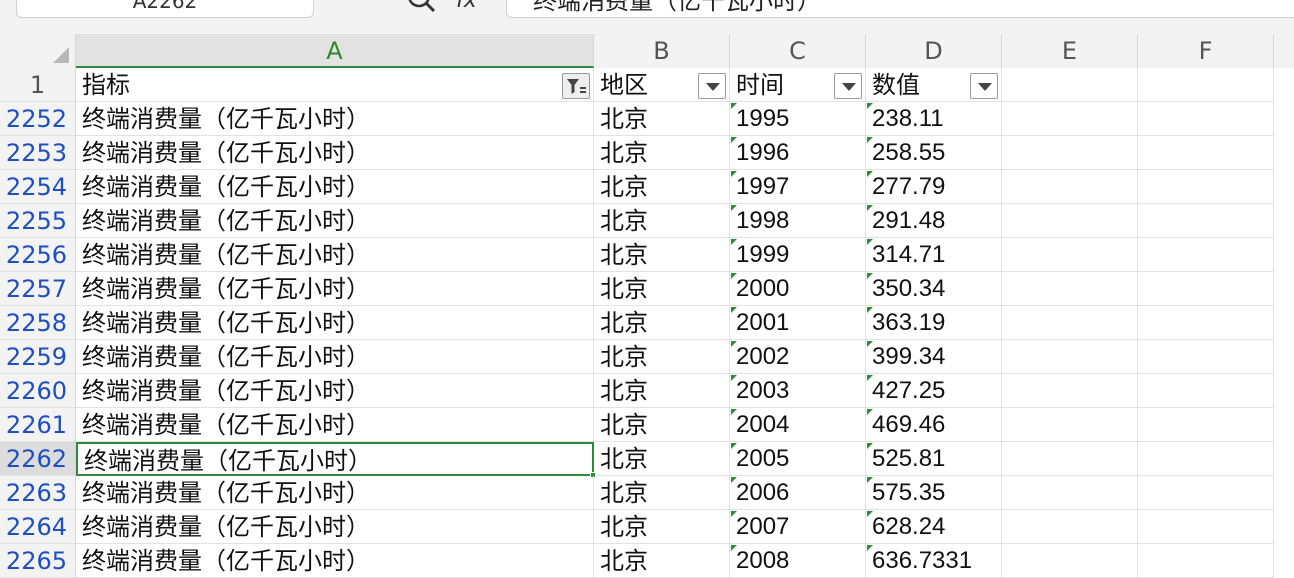 The height and width of the screenshot is (578, 1294). What do you see at coordinates (934, 119) in the screenshot?
I see `cell-value: 238.11` at bounding box center [934, 119].